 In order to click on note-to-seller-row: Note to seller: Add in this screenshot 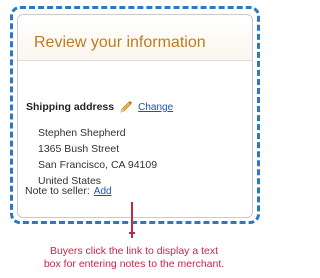, I will do `click(68, 191)`.